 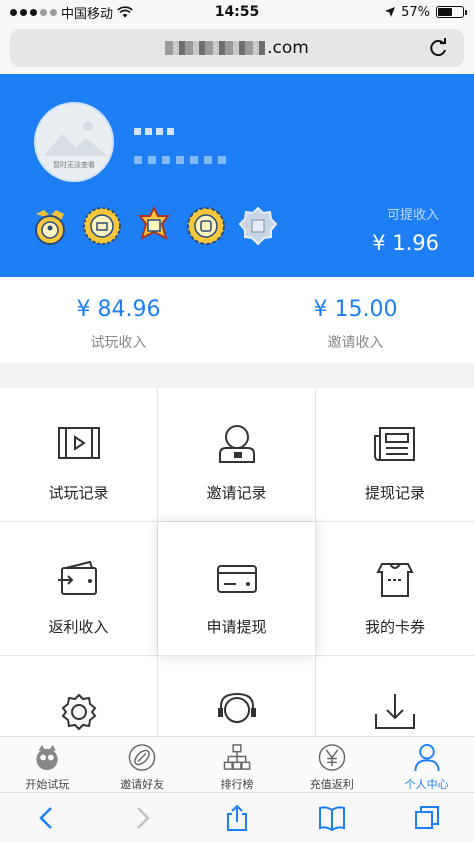 I want to click on withdraw-records-label: 提现记录, so click(x=394, y=493).